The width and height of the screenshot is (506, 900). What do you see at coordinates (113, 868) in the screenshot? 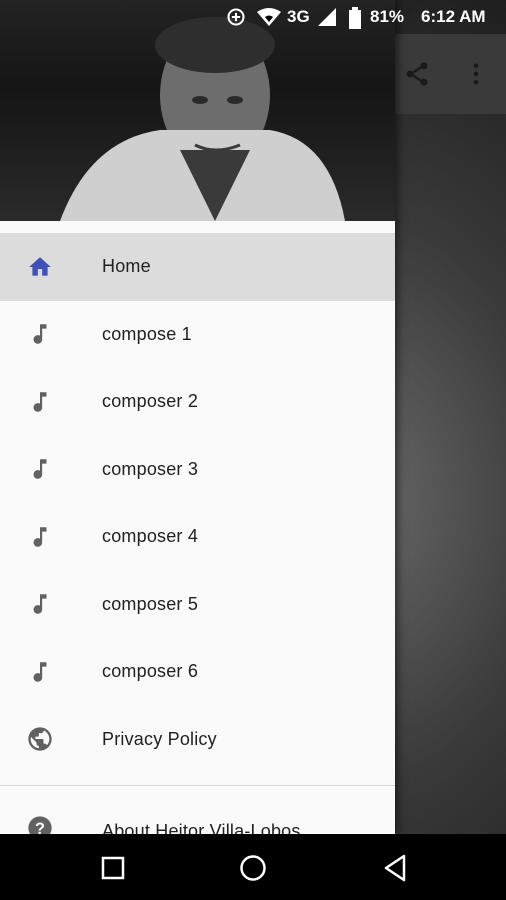
I see `recent-apps-button` at bounding box center [113, 868].